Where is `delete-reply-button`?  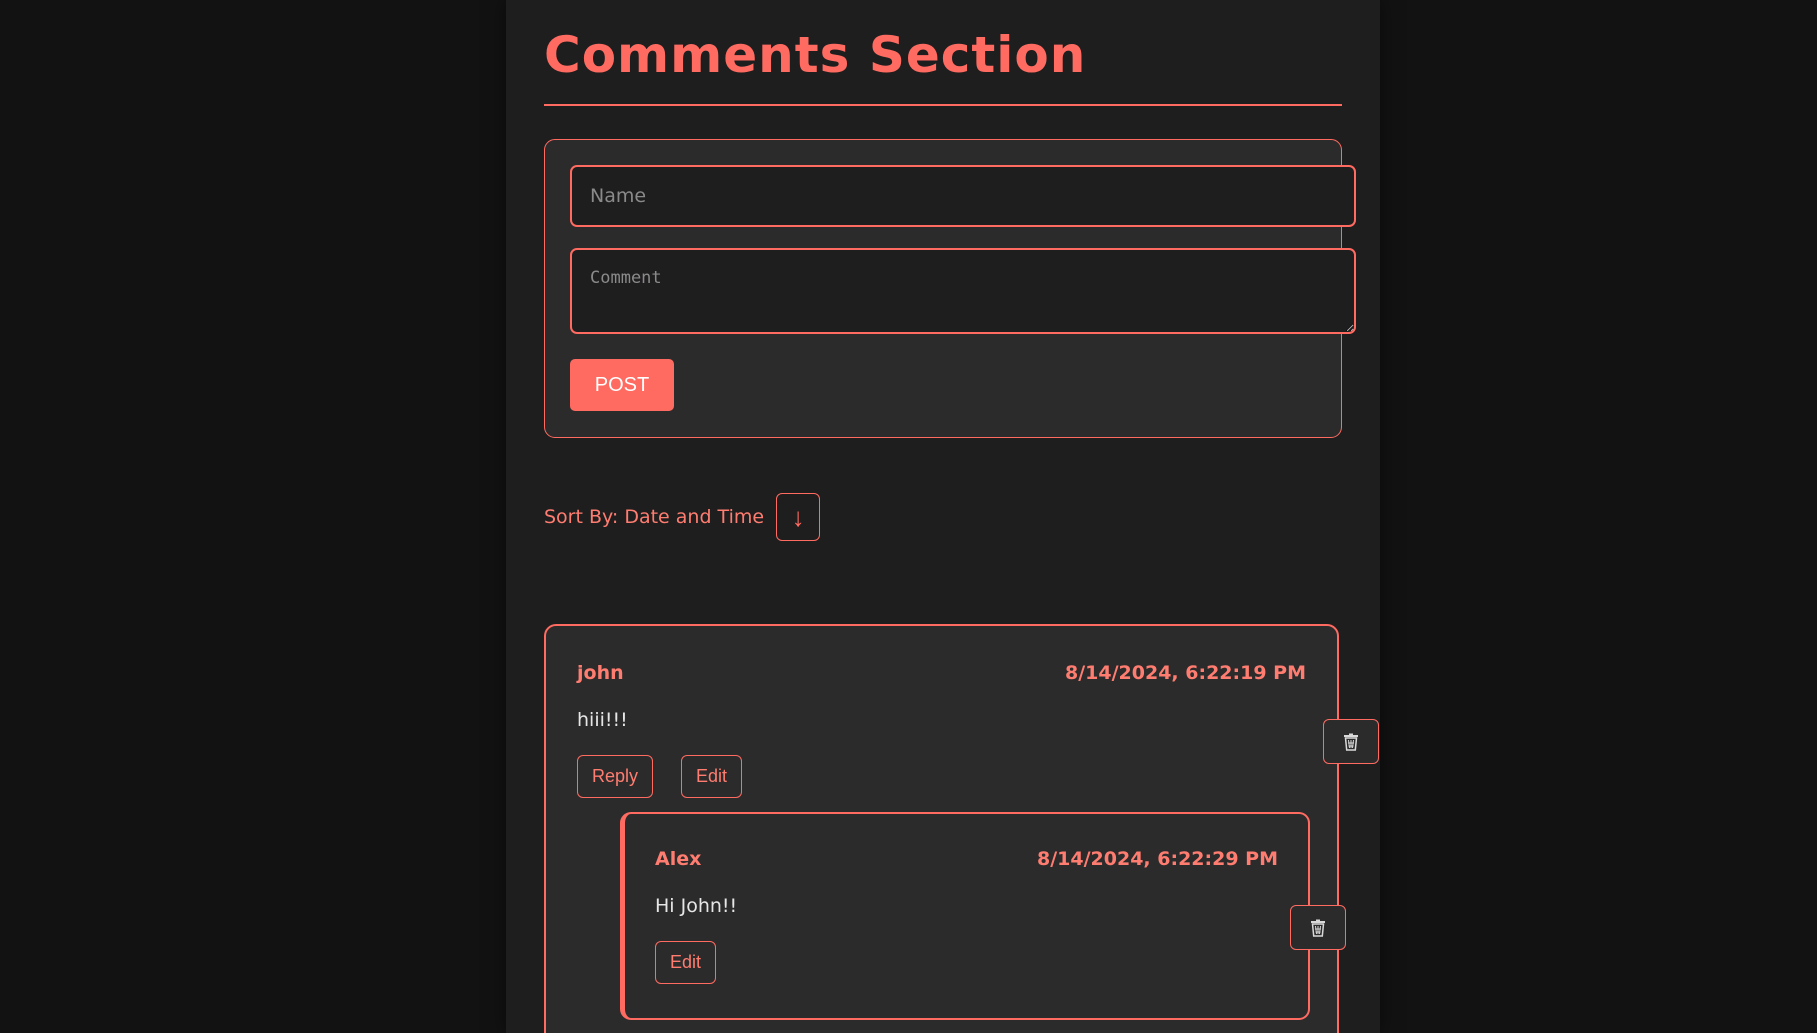
delete-reply-button is located at coordinates (1318, 927).